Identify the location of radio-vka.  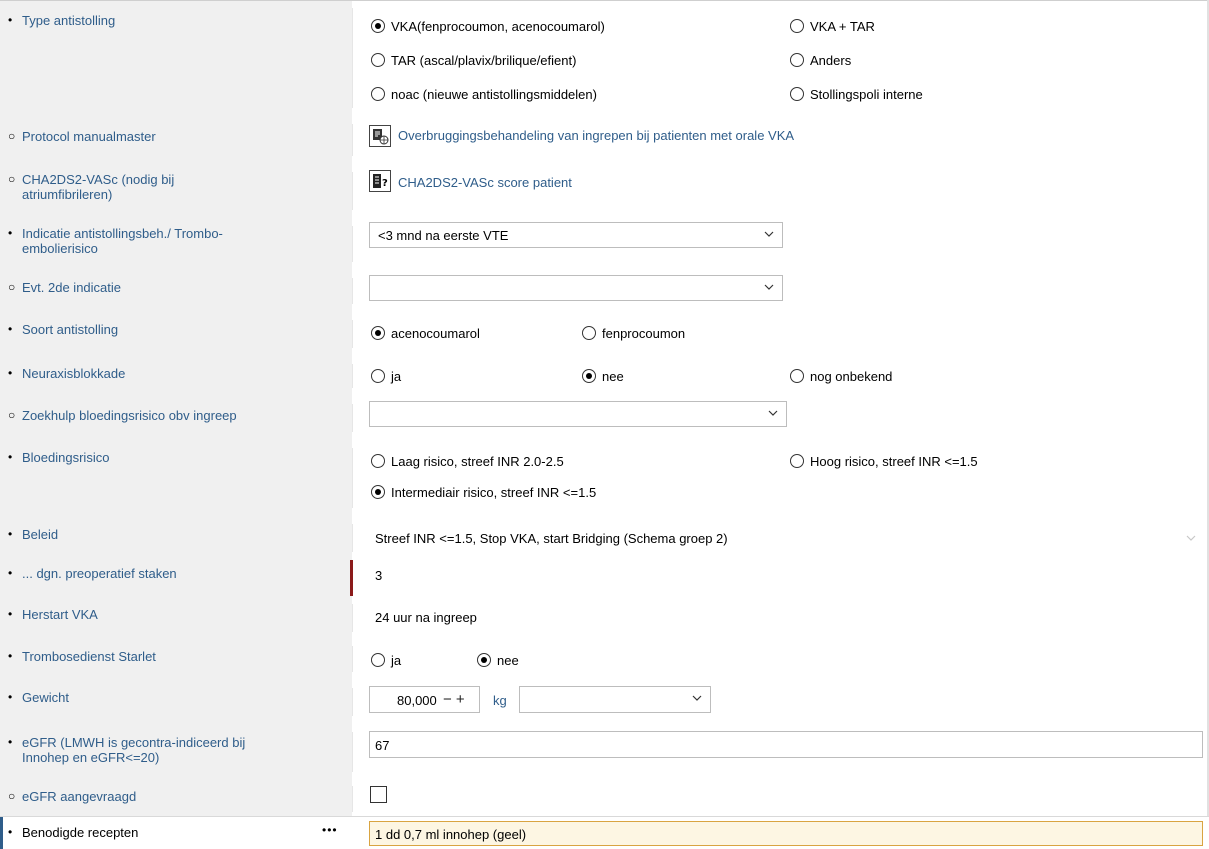
(378, 26).